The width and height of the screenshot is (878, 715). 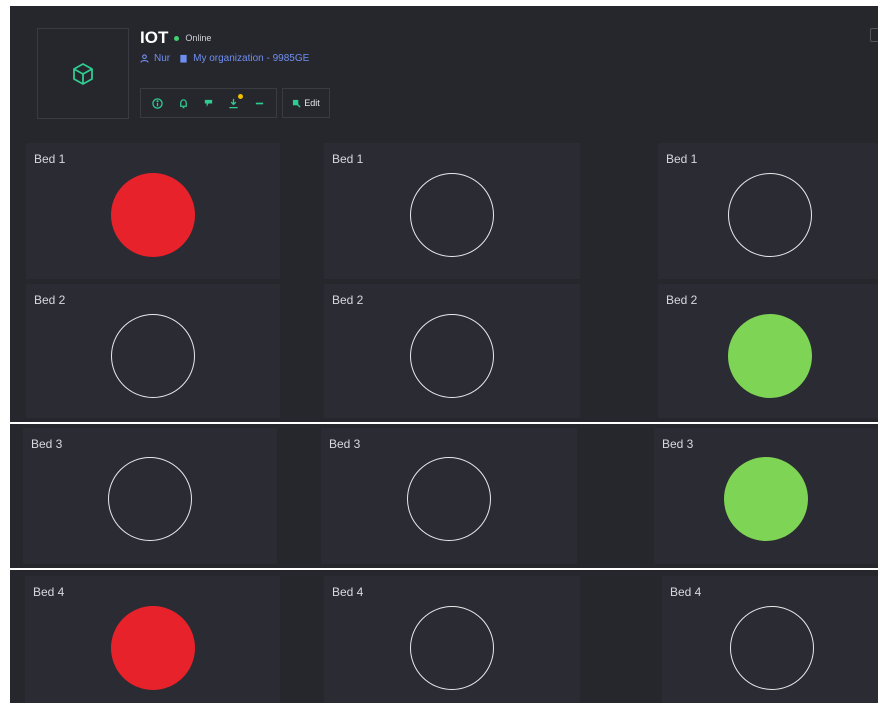 I want to click on minus-icon, so click(x=259, y=103).